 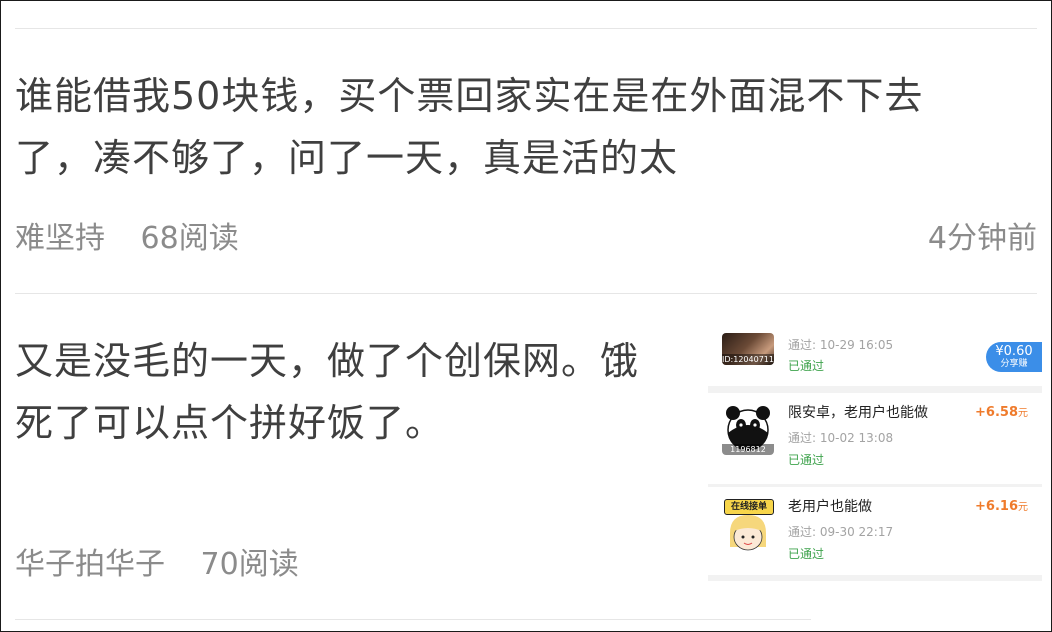 What do you see at coordinates (841, 532) in the screenshot?
I see `task-time: 通过: 09-30 22:17` at bounding box center [841, 532].